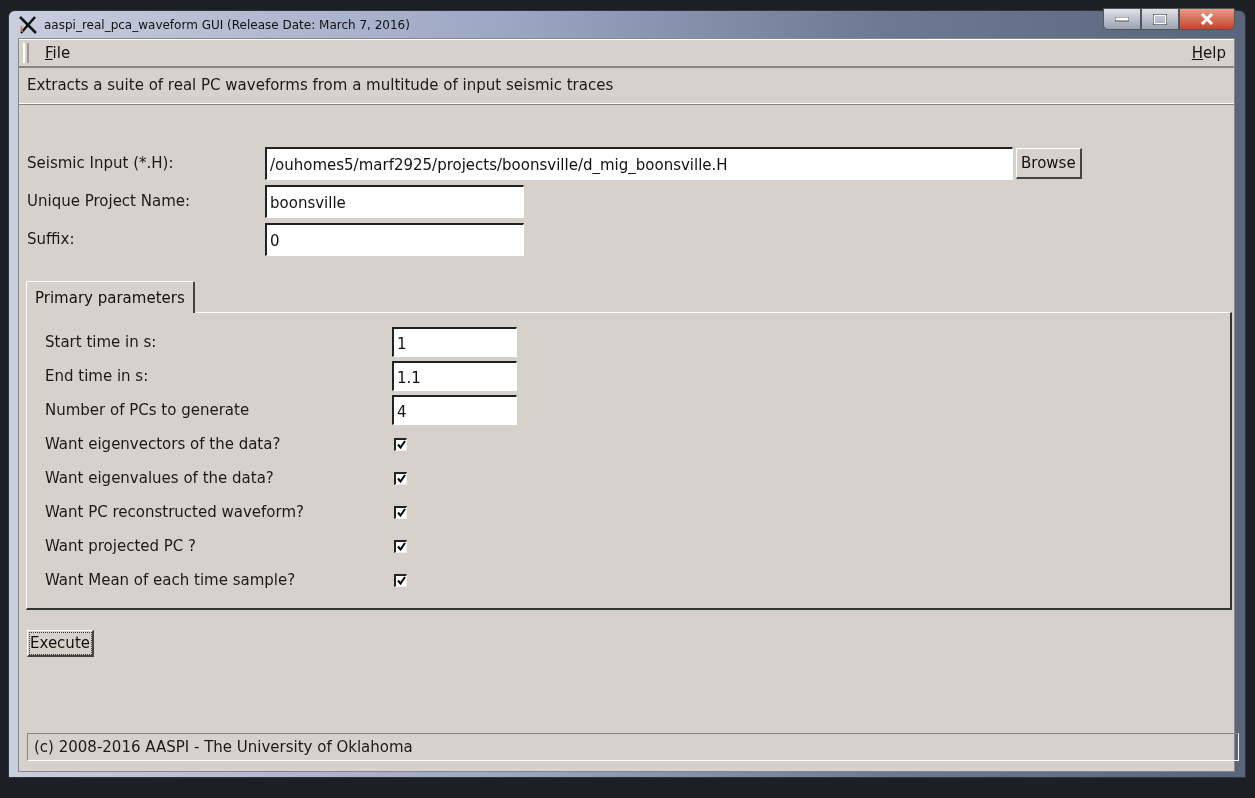 This screenshot has height=798, width=1255. What do you see at coordinates (171, 580) in the screenshot?
I see `parameter-label: Want Mean of each time sample?` at bounding box center [171, 580].